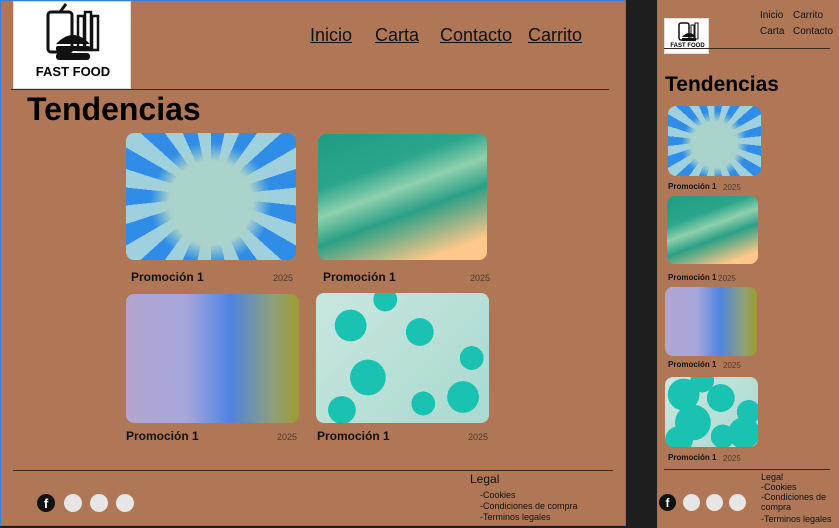  Describe the element at coordinates (73, 71) in the screenshot. I see `logo-text: FAST FOOD` at that location.